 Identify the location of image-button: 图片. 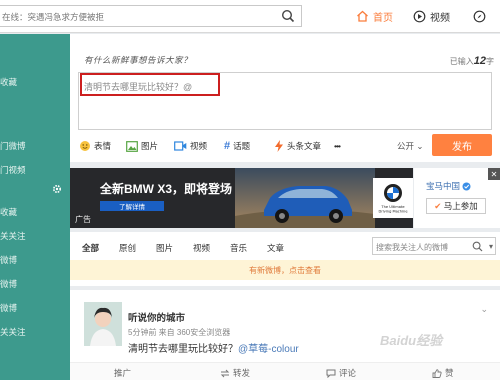
(142, 146).